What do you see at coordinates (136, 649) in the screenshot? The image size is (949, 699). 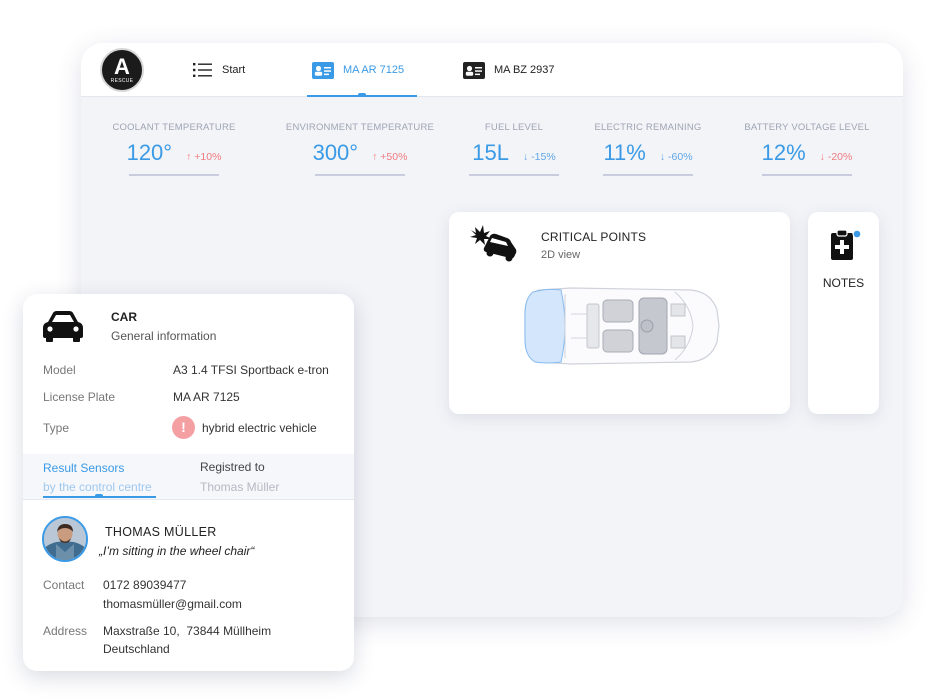 I see `address-line-2: Deutschland` at bounding box center [136, 649].